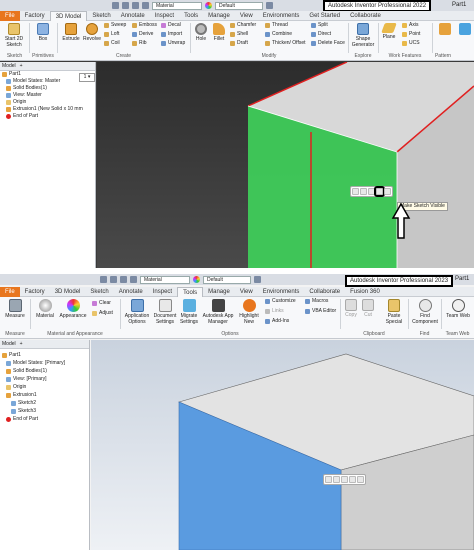 This screenshot has width=474, height=550. What do you see at coordinates (411, 43) in the screenshot?
I see `ucs-button: UCS` at bounding box center [411, 43].